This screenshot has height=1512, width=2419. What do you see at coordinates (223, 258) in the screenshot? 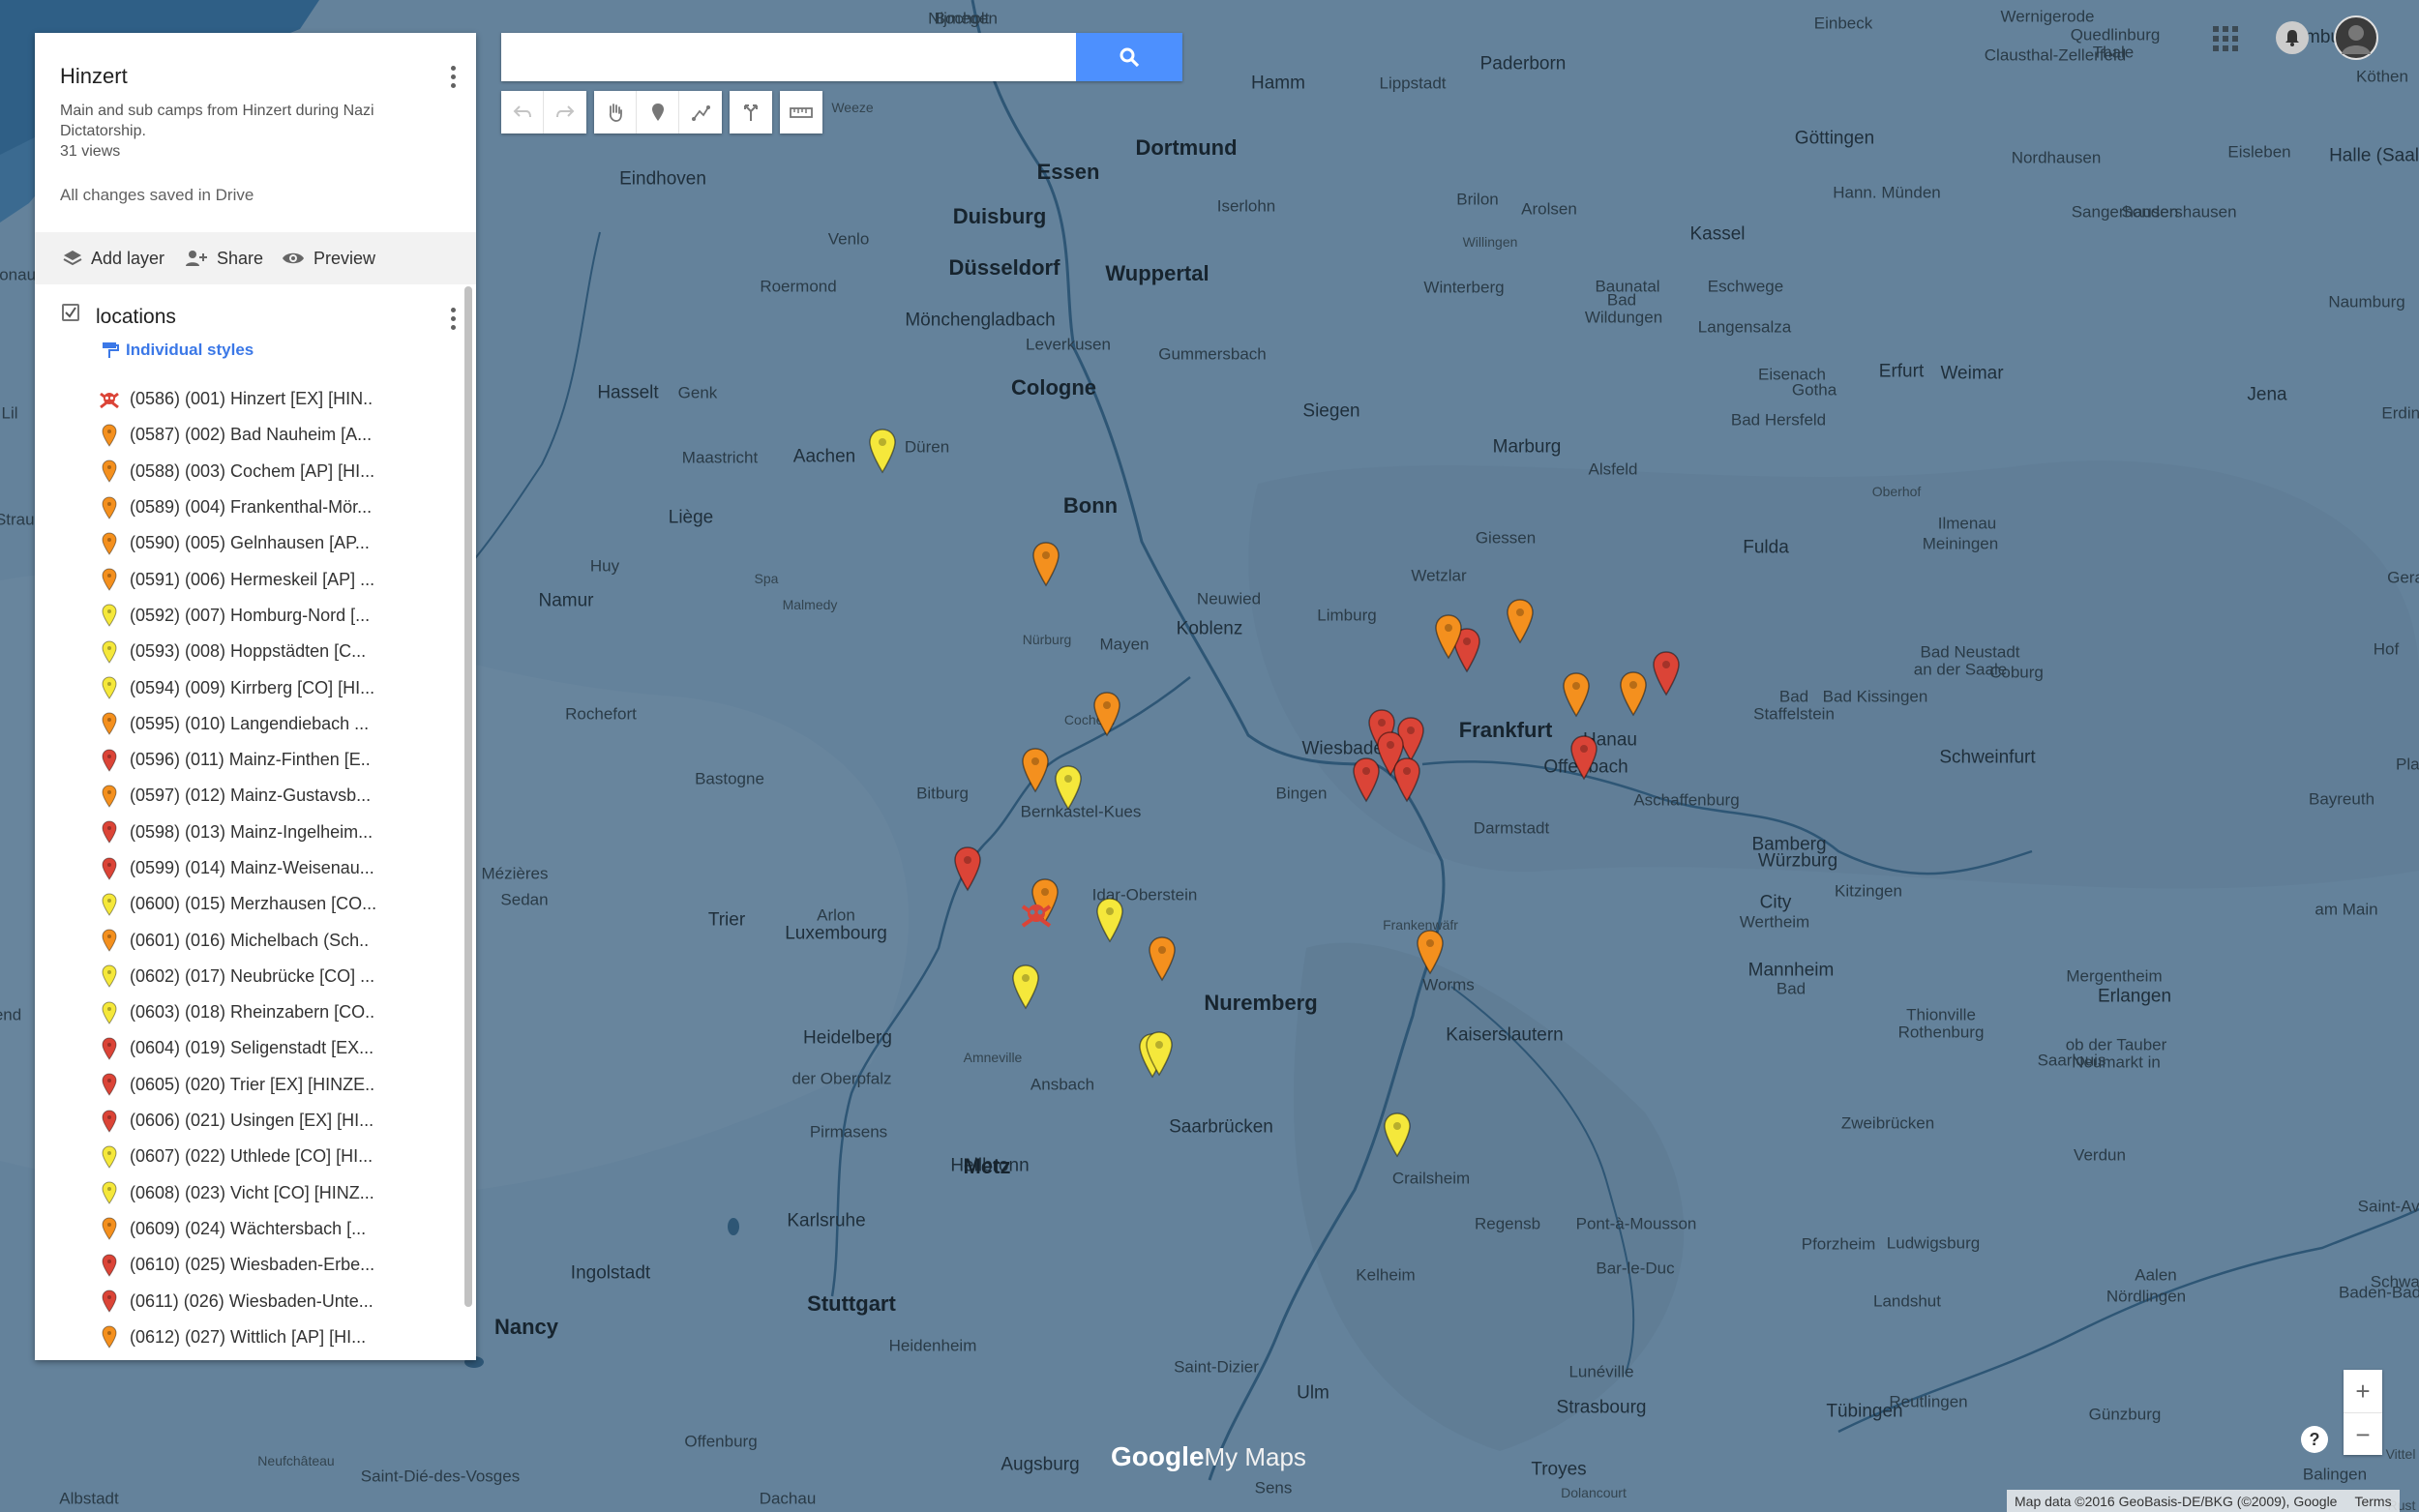
I see `share-button: Share` at bounding box center [223, 258].